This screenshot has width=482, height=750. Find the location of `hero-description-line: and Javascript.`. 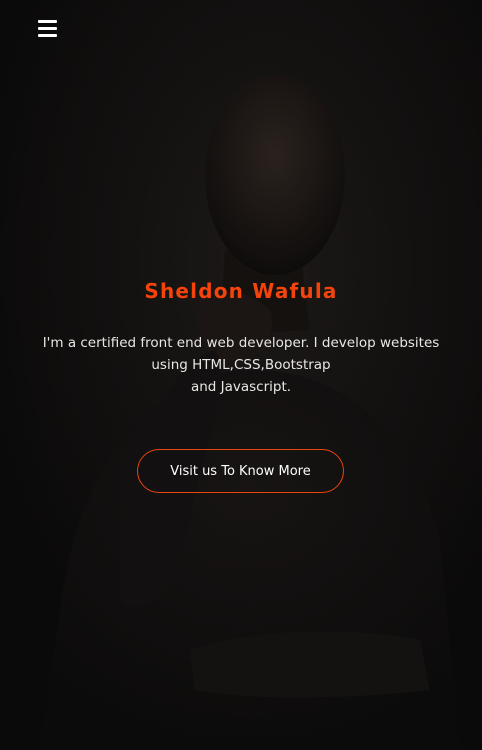

hero-description-line: and Javascript. is located at coordinates (241, 387).